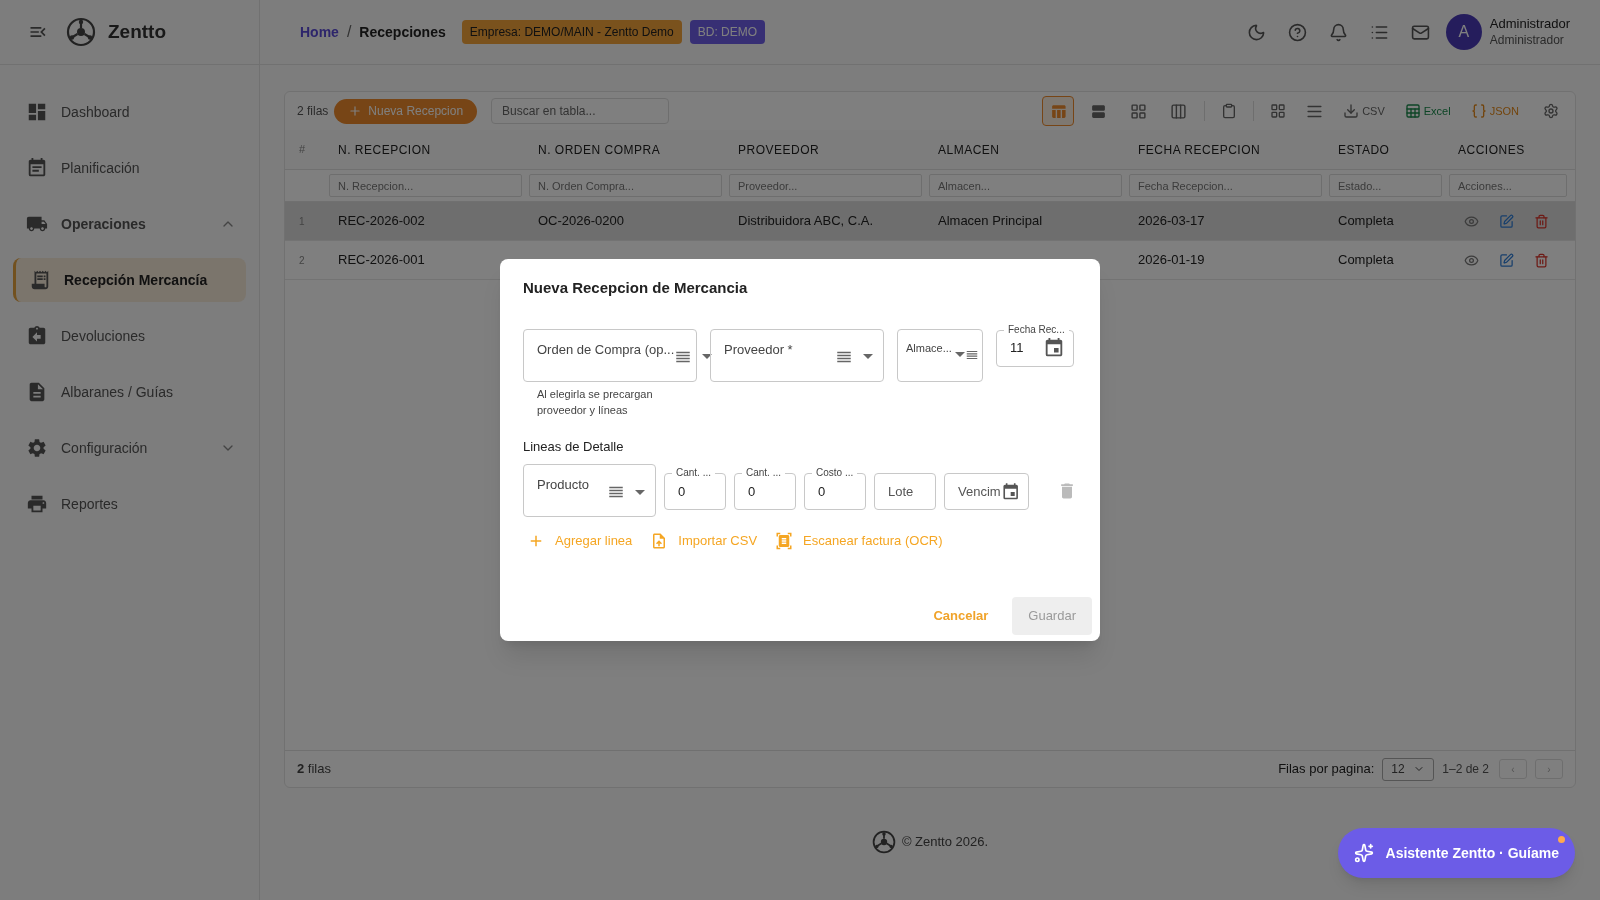 The image size is (1600, 900). Describe the element at coordinates (945, 842) in the screenshot. I see `copyright: © Zentto 2026.` at that location.